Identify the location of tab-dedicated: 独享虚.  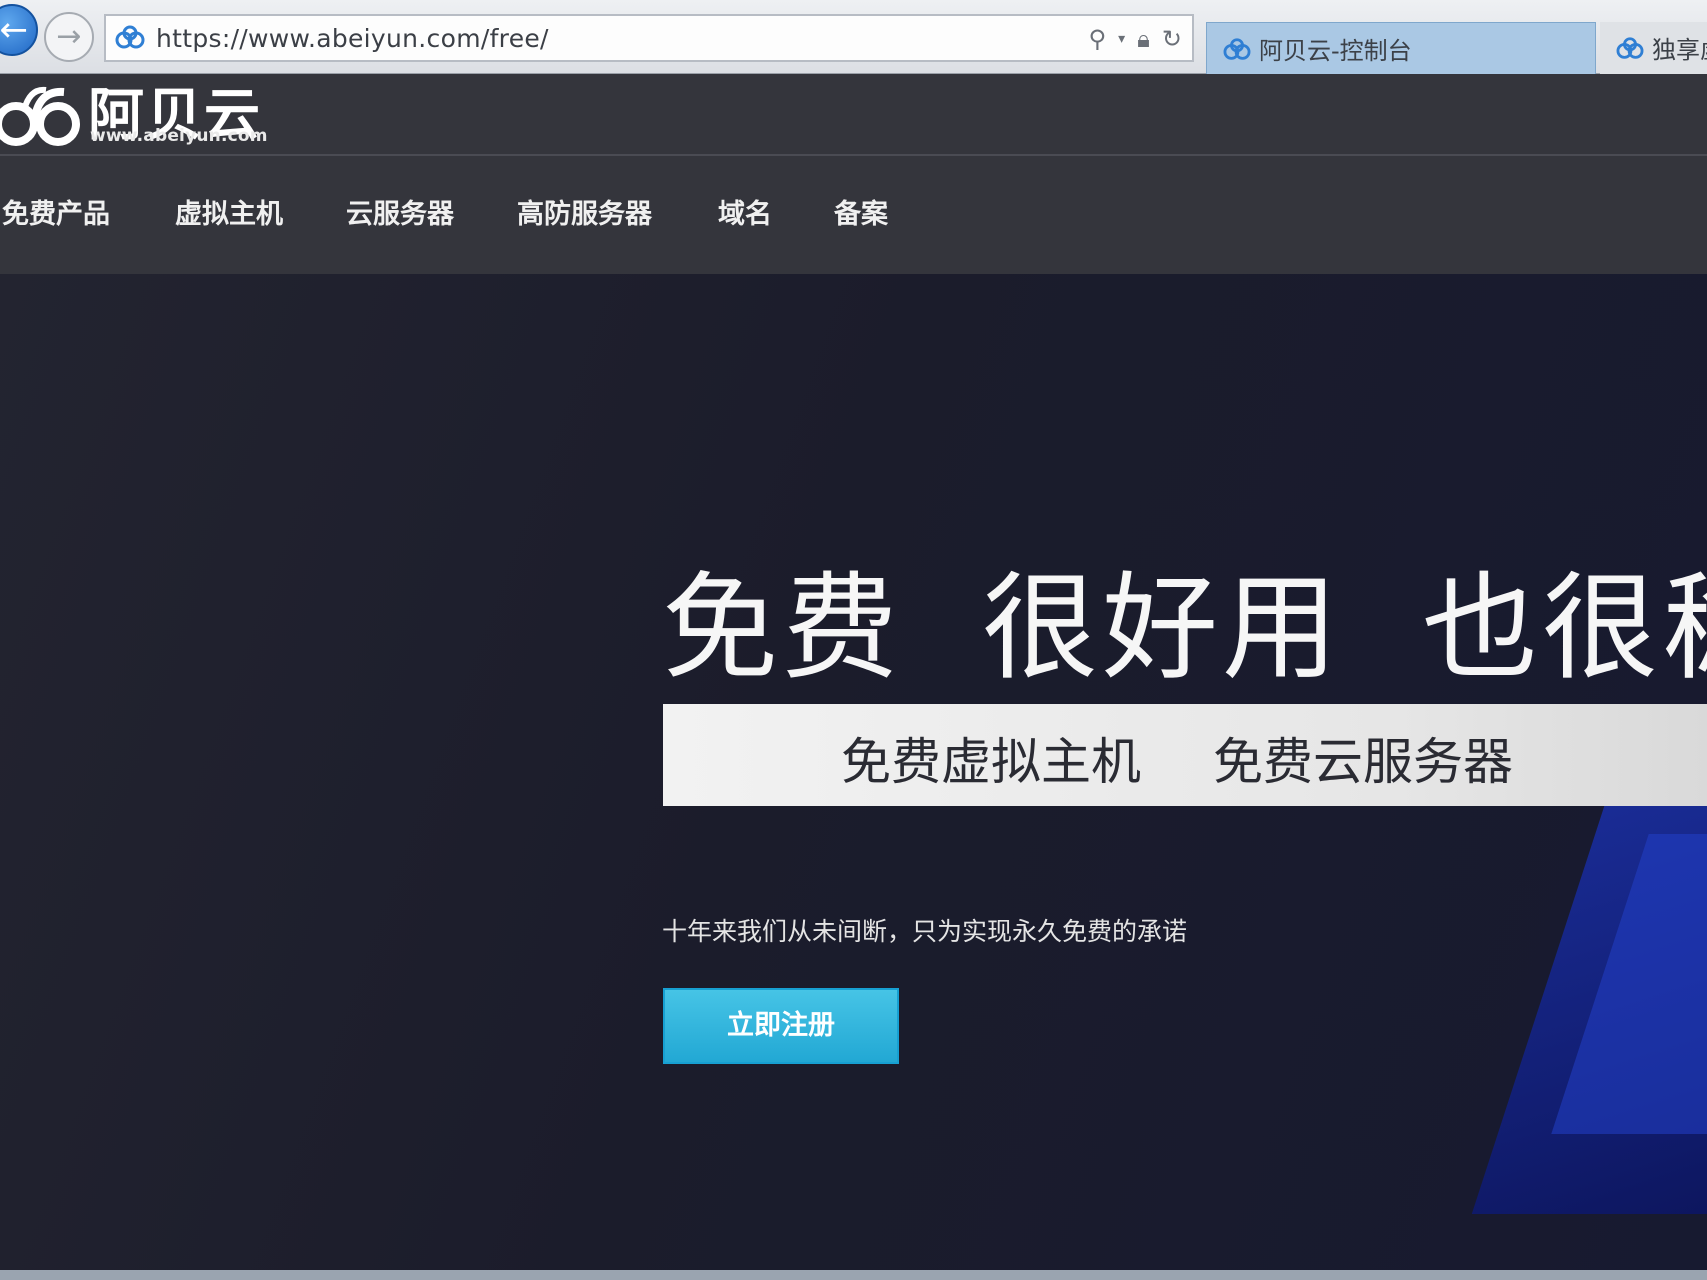
(1653, 48).